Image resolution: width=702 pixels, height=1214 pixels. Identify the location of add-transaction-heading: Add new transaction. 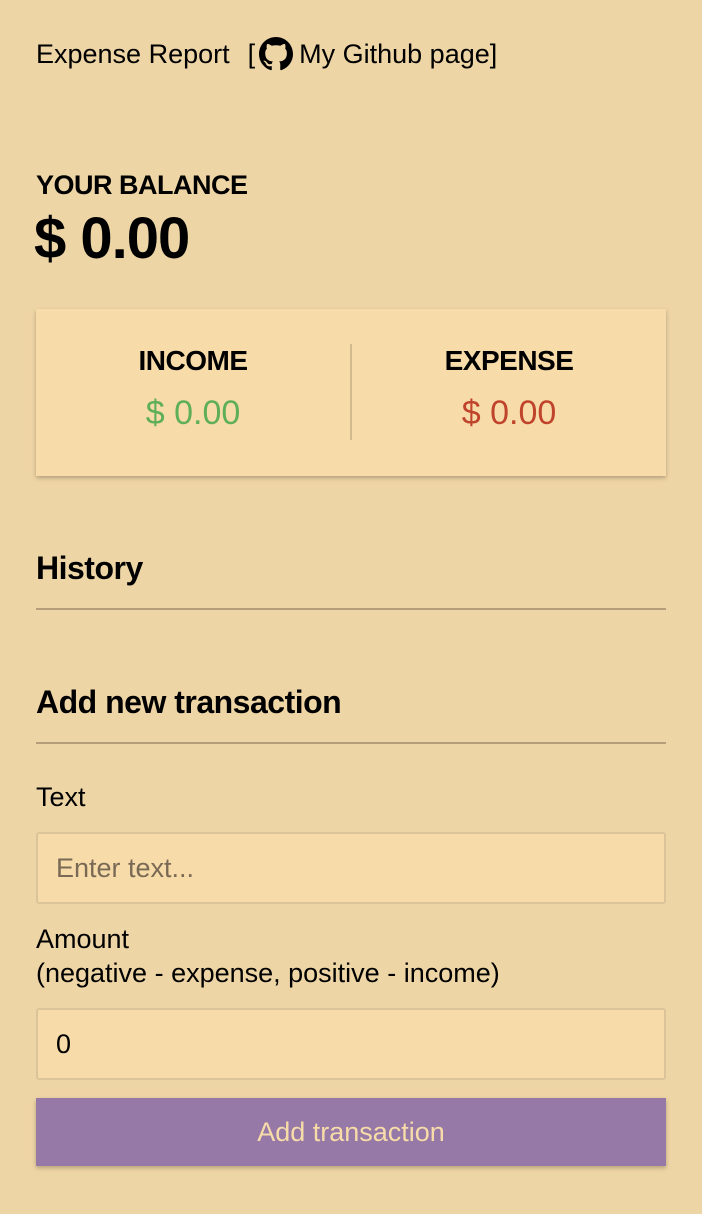
(351, 714).